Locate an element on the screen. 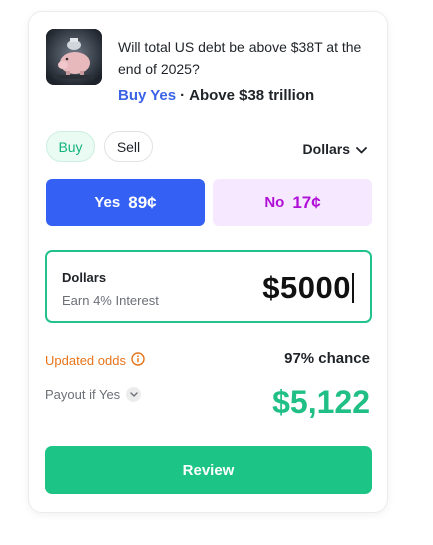 This screenshot has width=433, height=545. currency-dropdown: Dollars is located at coordinates (335, 149).